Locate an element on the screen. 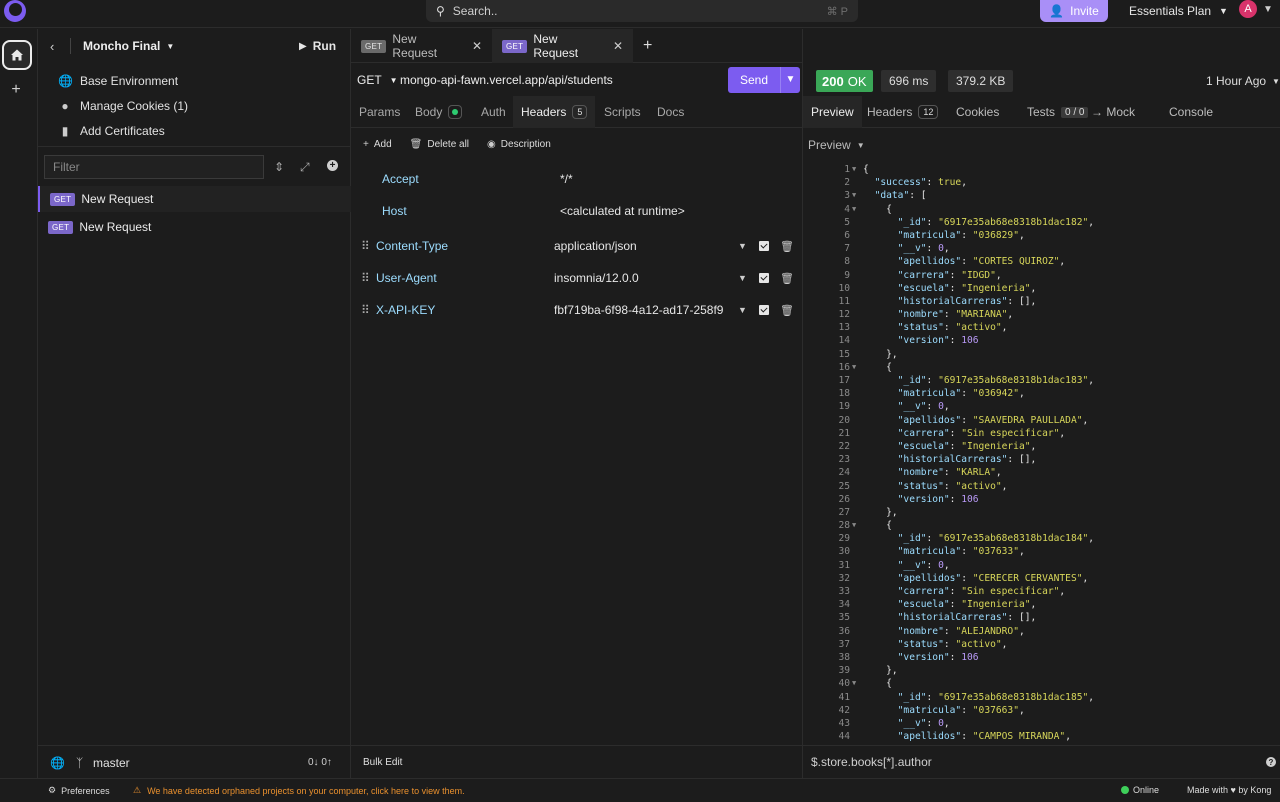  code-text: "status": "activo", is located at coordinates (952, 486).